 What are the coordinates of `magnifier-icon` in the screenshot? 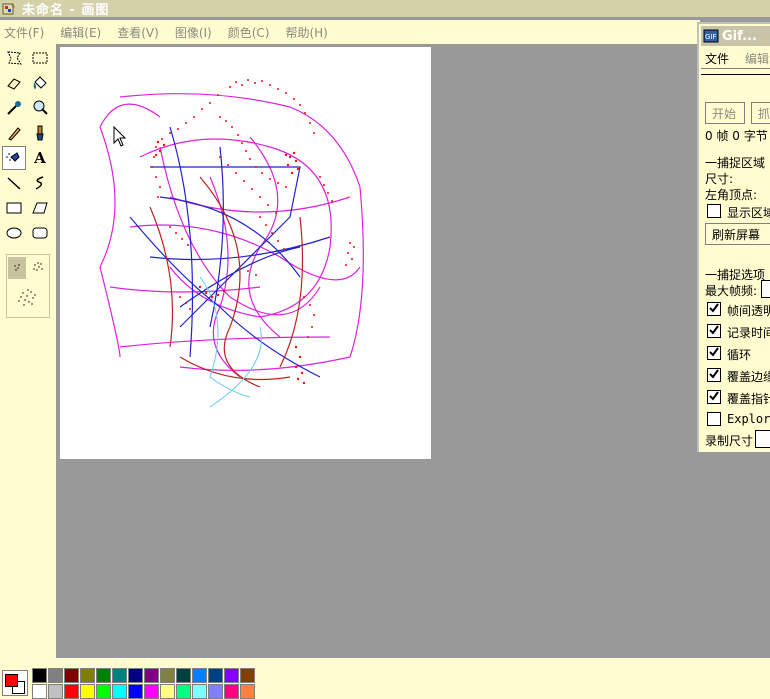 It's located at (40, 108).